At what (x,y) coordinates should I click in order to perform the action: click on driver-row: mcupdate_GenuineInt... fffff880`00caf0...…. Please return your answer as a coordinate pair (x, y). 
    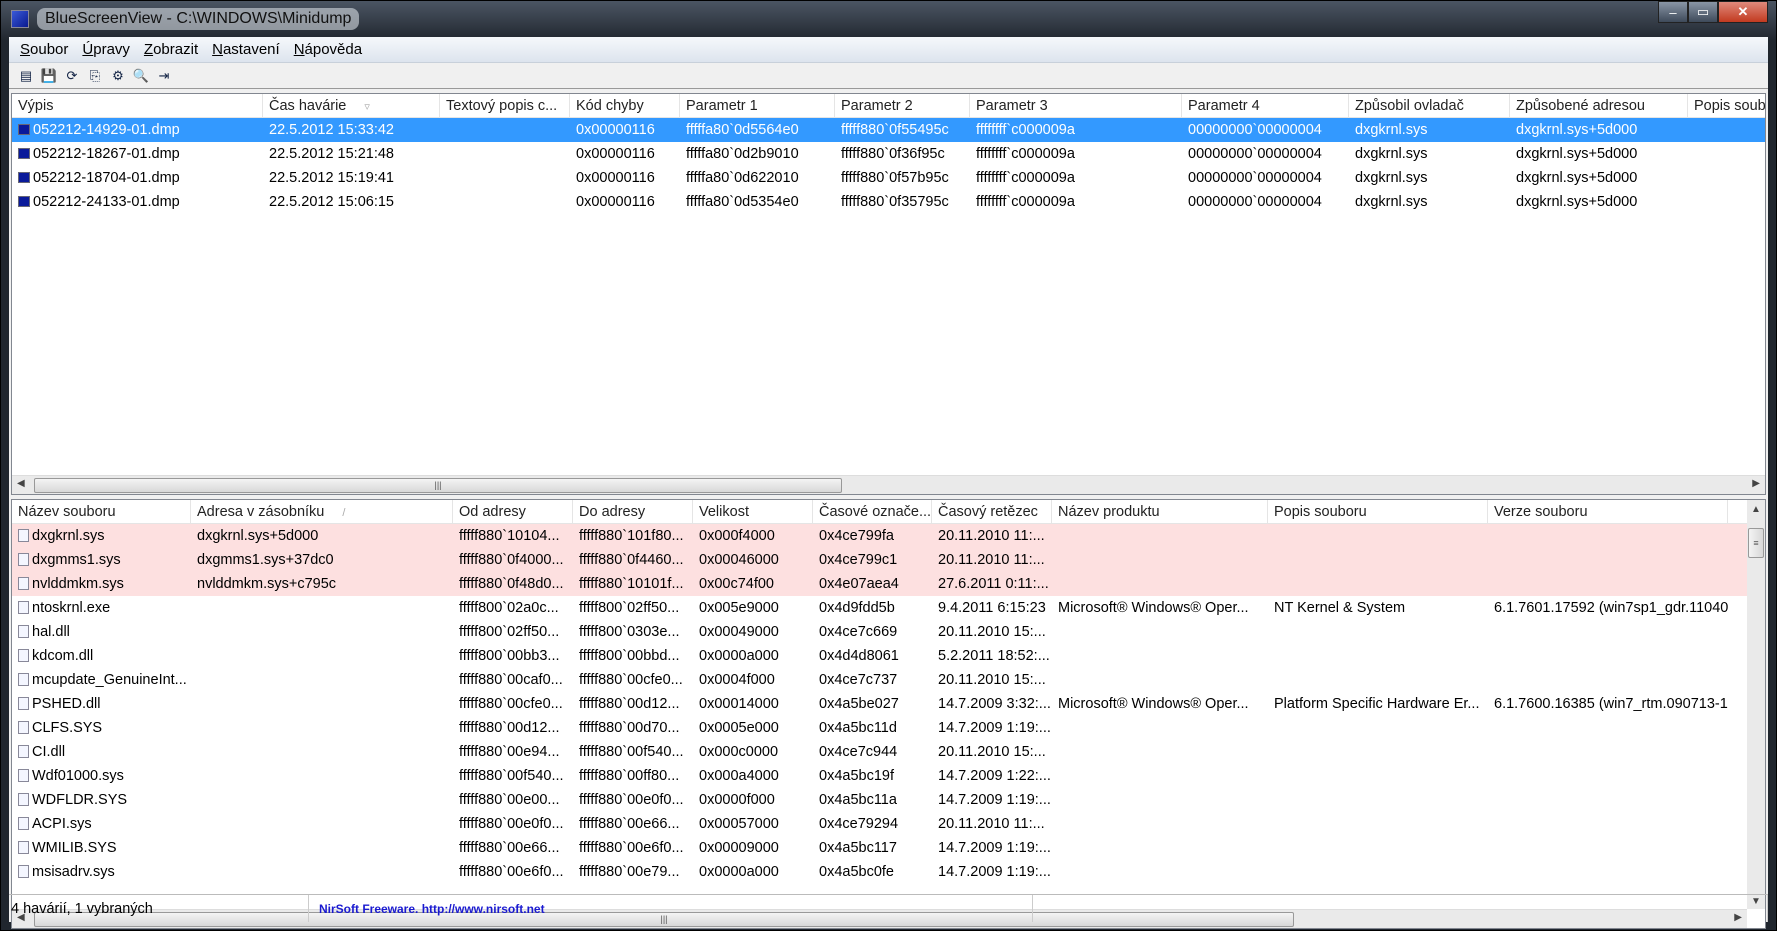
    Looking at the image, I should click on (888, 680).